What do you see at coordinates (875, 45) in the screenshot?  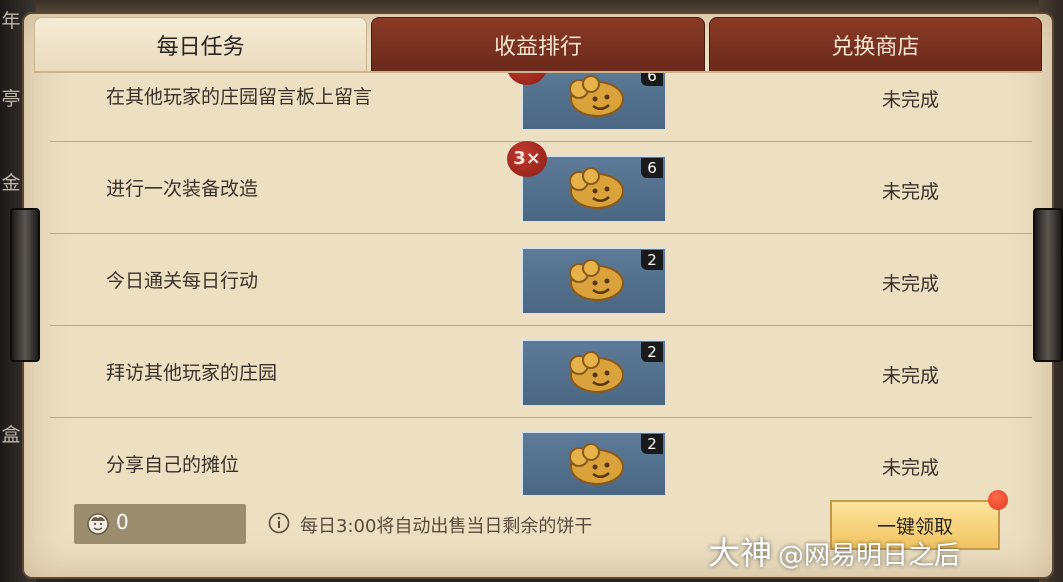 I see `tab-exchange-shop: 兑换商店` at bounding box center [875, 45].